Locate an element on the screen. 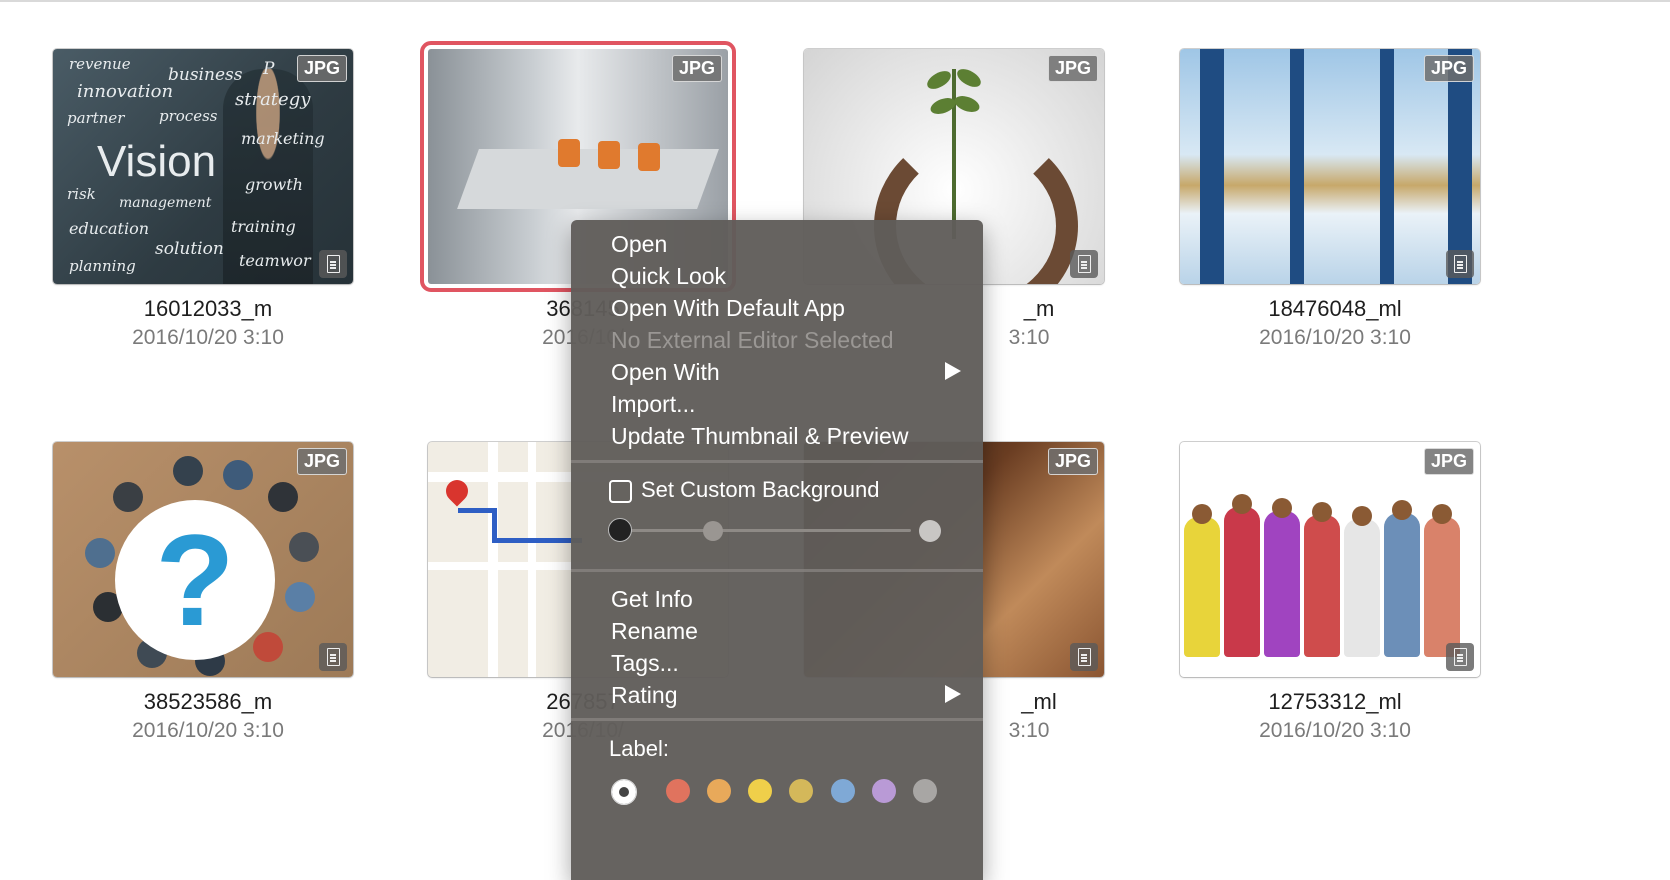 This screenshot has height=880, width=1670. thumbnail-word: solution is located at coordinates (189, 249).